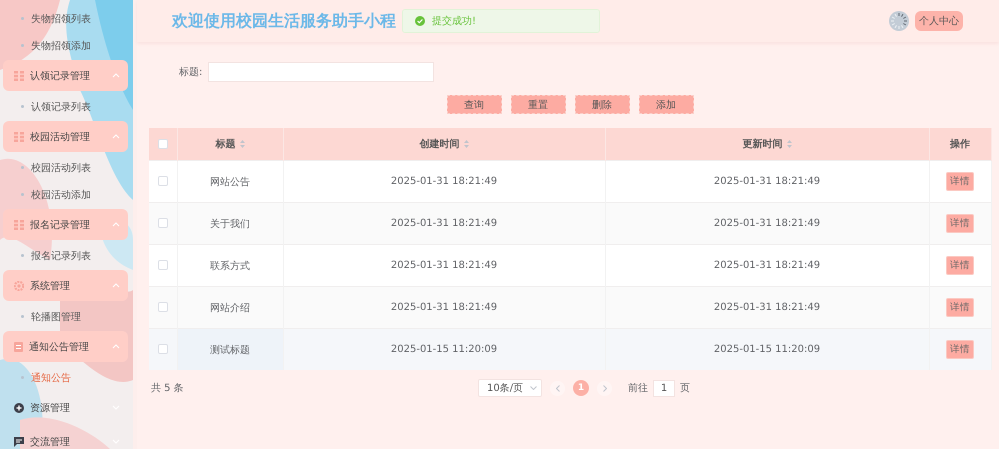  I want to click on column-header: 操作, so click(960, 144).